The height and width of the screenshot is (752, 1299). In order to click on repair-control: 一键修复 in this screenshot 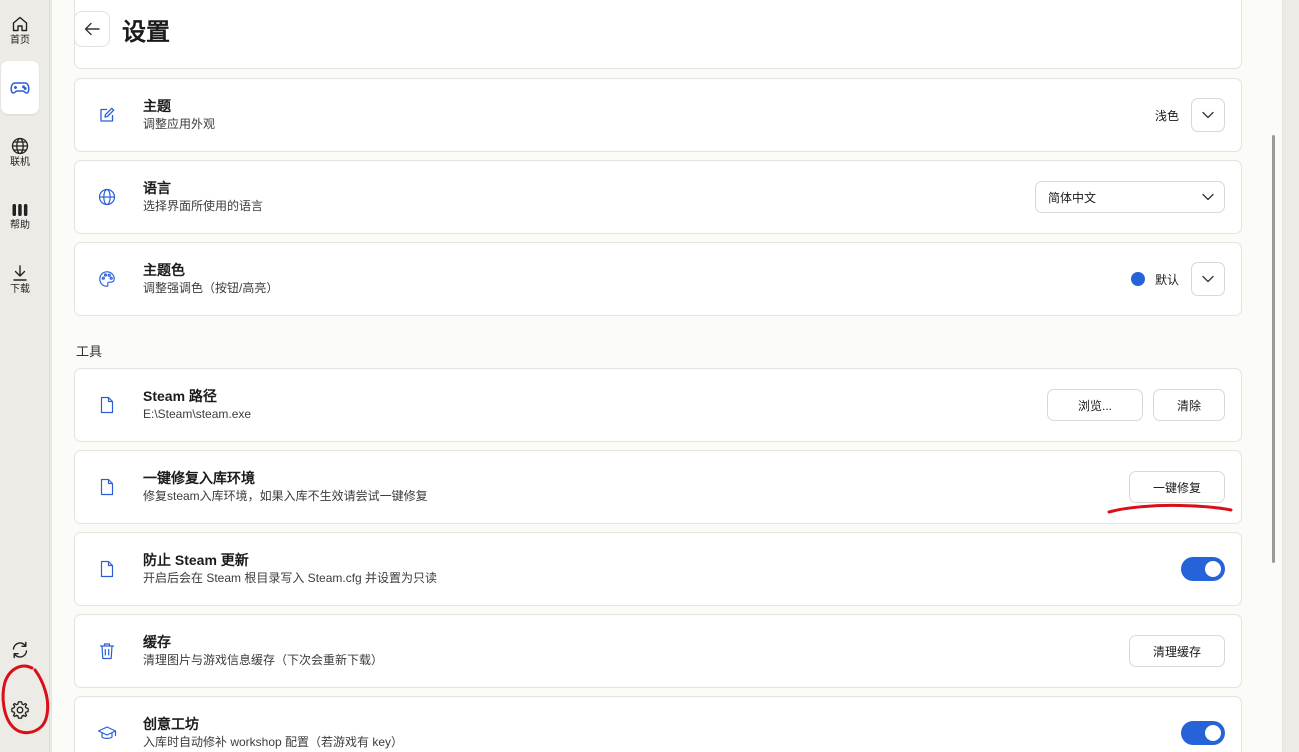, I will do `click(1177, 487)`.